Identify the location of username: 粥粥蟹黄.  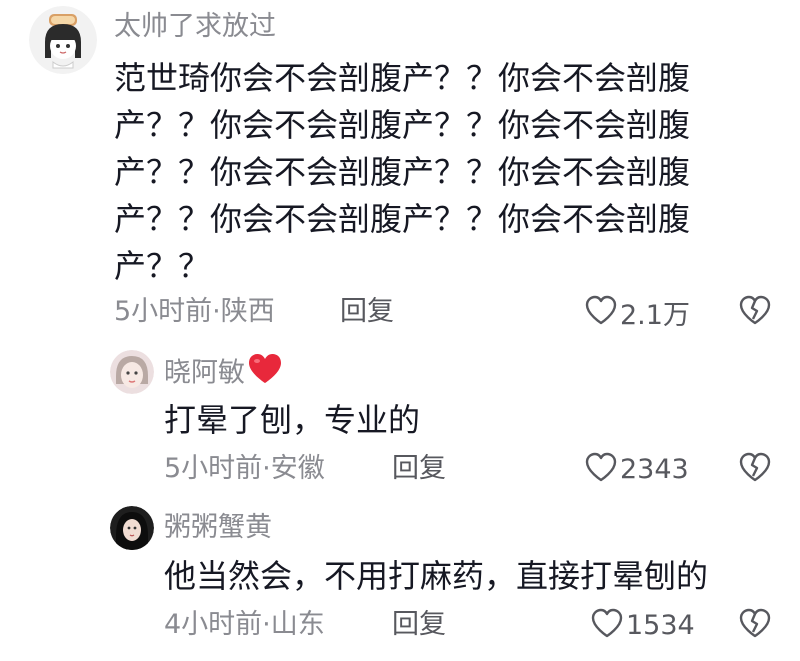
(218, 528).